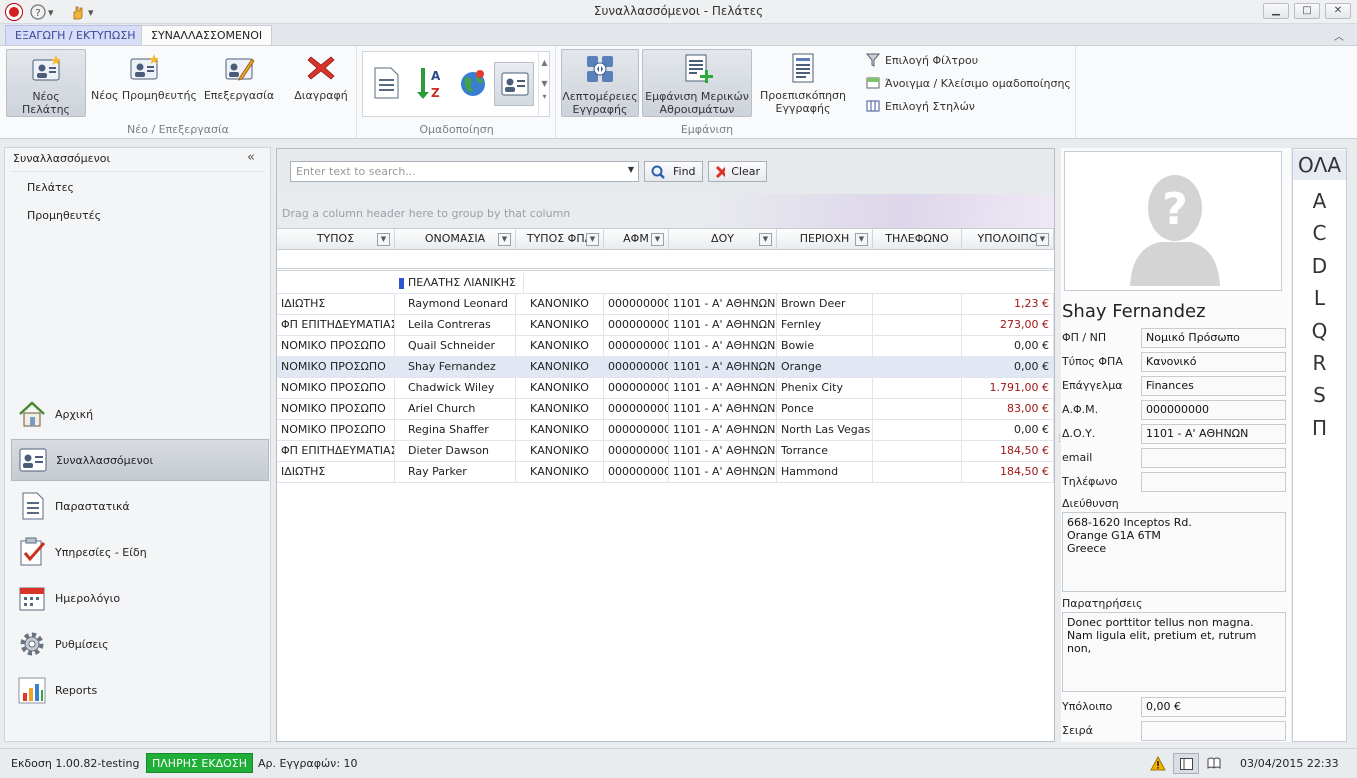 The image size is (1357, 778). What do you see at coordinates (917, 239) in the screenshot?
I see `col-header-phone: ΤΗΛΕΦΩΝΟ` at bounding box center [917, 239].